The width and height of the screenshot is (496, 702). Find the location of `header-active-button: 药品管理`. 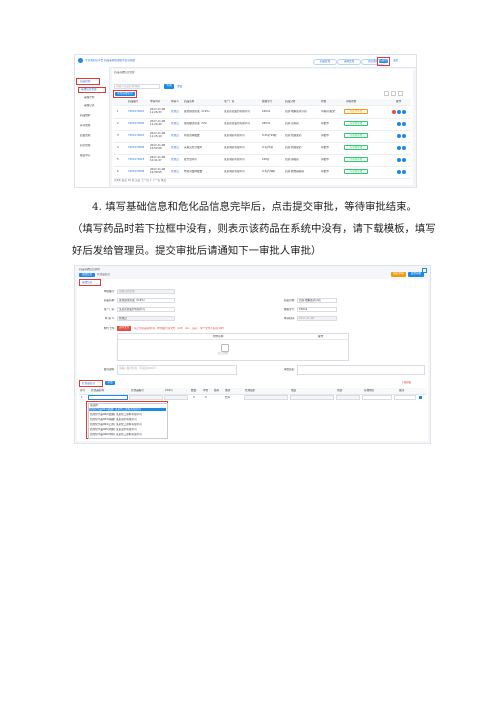

header-active-button: 药品管理 is located at coordinates (383, 61).